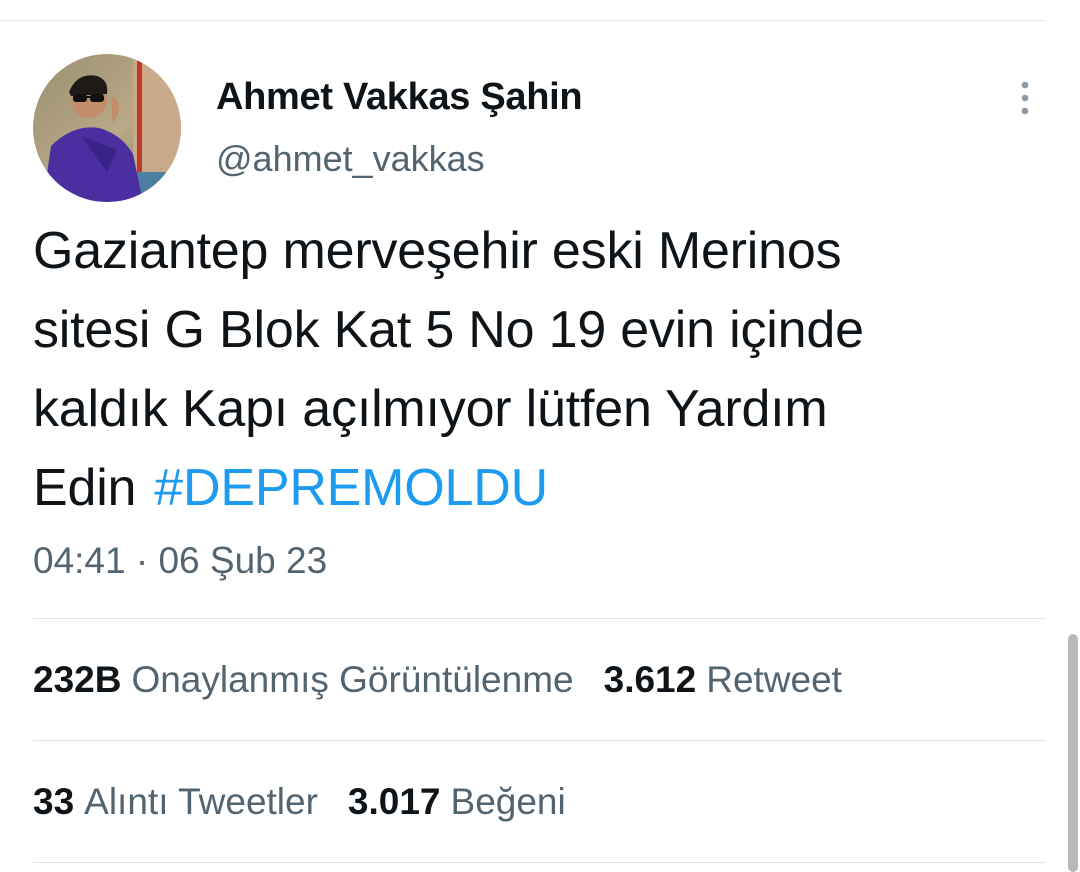 The image size is (1080, 872). Describe the element at coordinates (523, 20) in the screenshot. I see `top-divider` at that location.